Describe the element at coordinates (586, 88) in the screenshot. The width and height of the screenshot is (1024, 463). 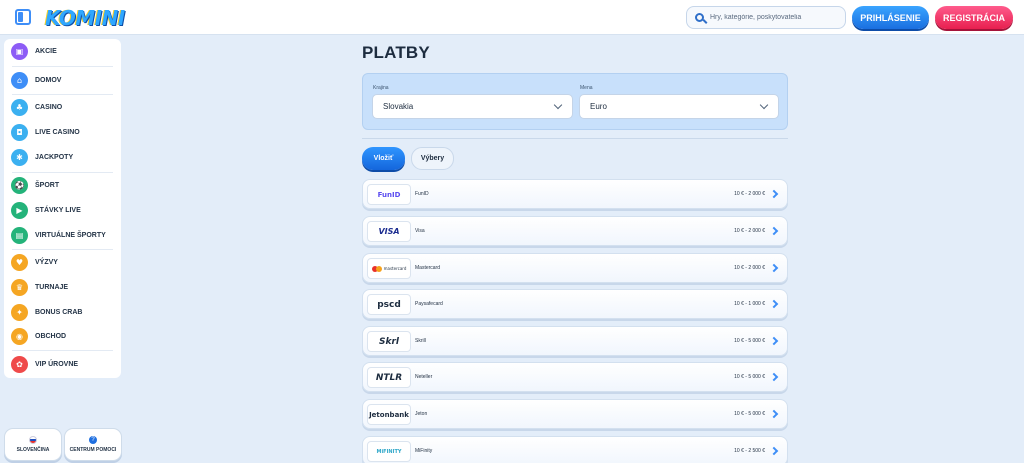
I see `currency-label: Mena` at that location.